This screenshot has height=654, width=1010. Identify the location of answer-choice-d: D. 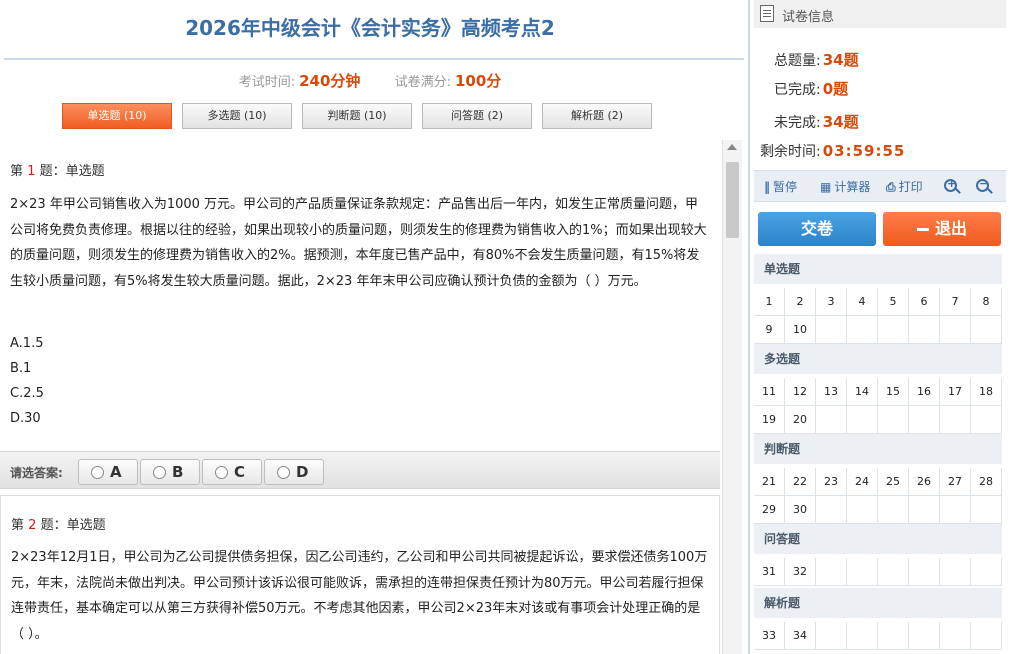
(294, 472).